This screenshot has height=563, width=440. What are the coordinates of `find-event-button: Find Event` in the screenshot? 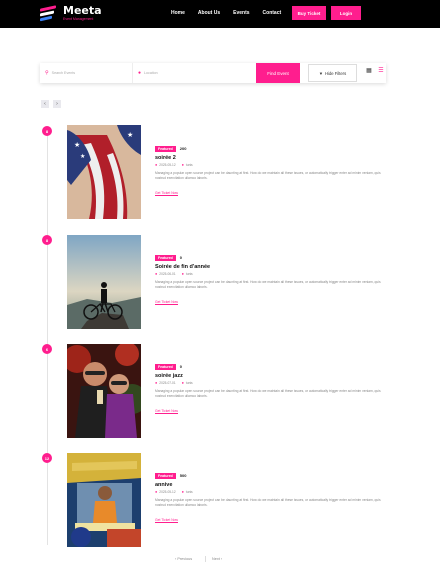 It's located at (278, 73).